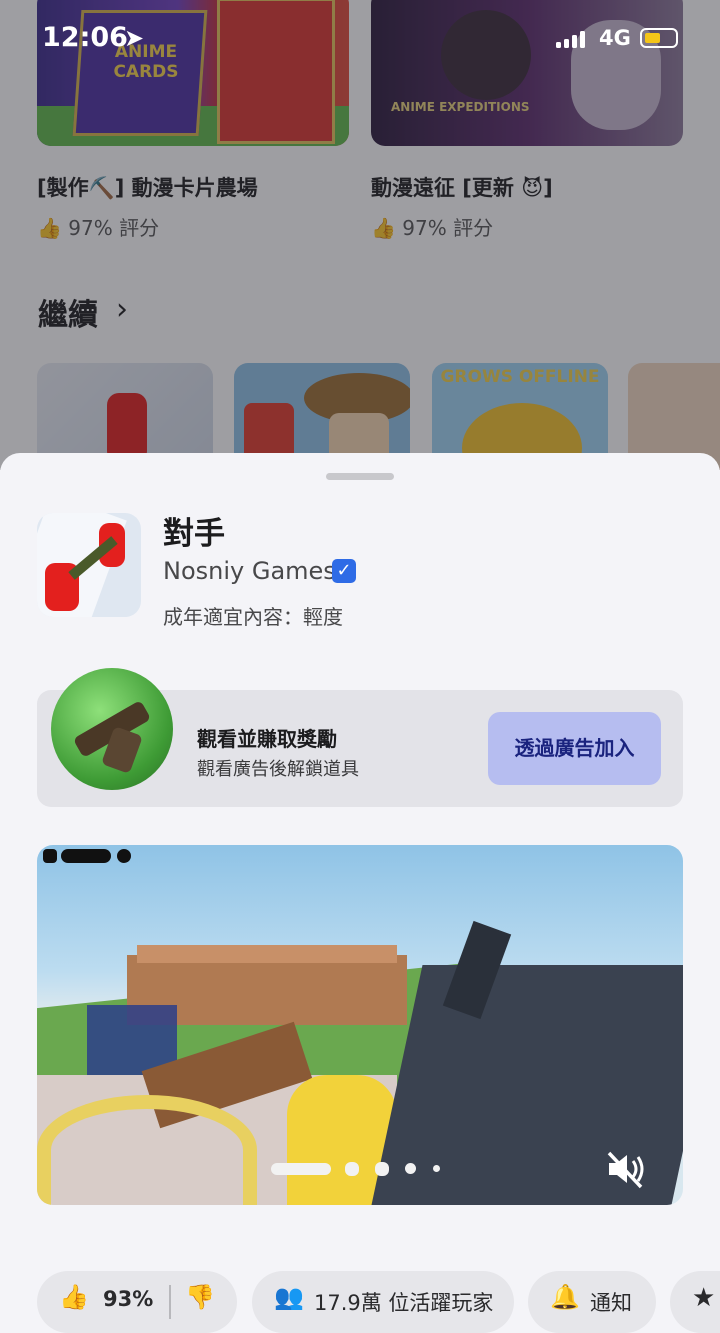 The height and width of the screenshot is (1333, 720). Describe the element at coordinates (704, 1298) in the screenshot. I see `star-icon: ★` at that location.